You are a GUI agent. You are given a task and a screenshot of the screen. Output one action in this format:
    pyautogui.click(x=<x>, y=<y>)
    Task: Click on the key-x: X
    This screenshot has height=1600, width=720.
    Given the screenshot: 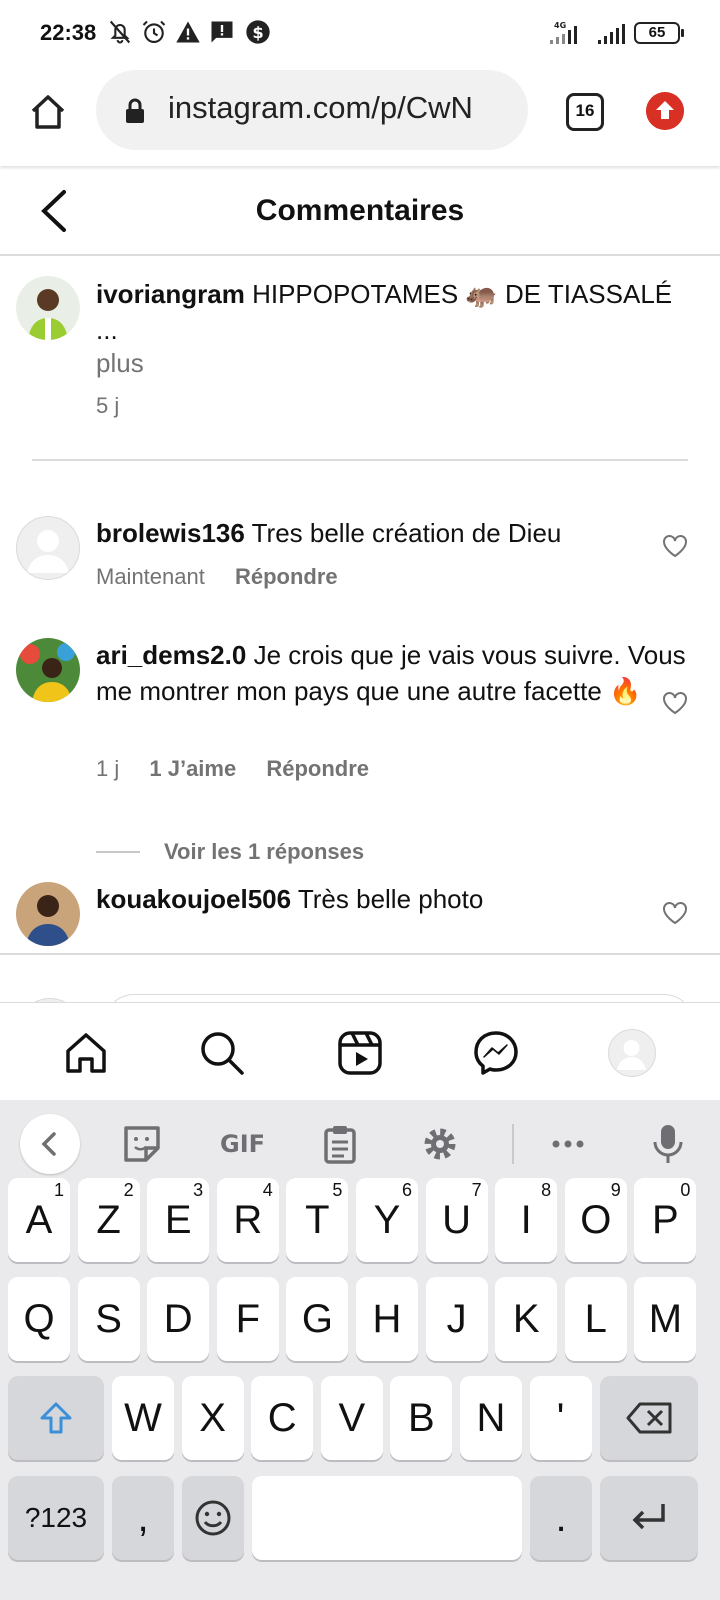 What is the action you would take?
    pyautogui.click(x=212, y=1418)
    